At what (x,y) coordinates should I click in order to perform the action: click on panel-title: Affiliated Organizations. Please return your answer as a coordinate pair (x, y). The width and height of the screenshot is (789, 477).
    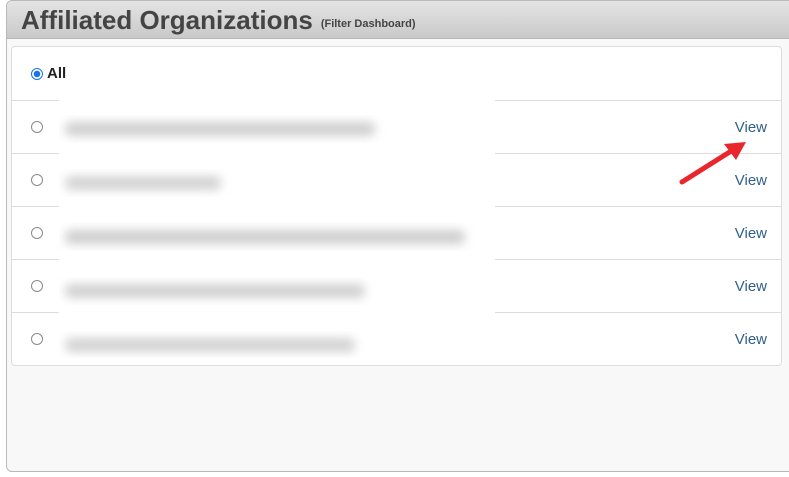
    Looking at the image, I should click on (167, 19).